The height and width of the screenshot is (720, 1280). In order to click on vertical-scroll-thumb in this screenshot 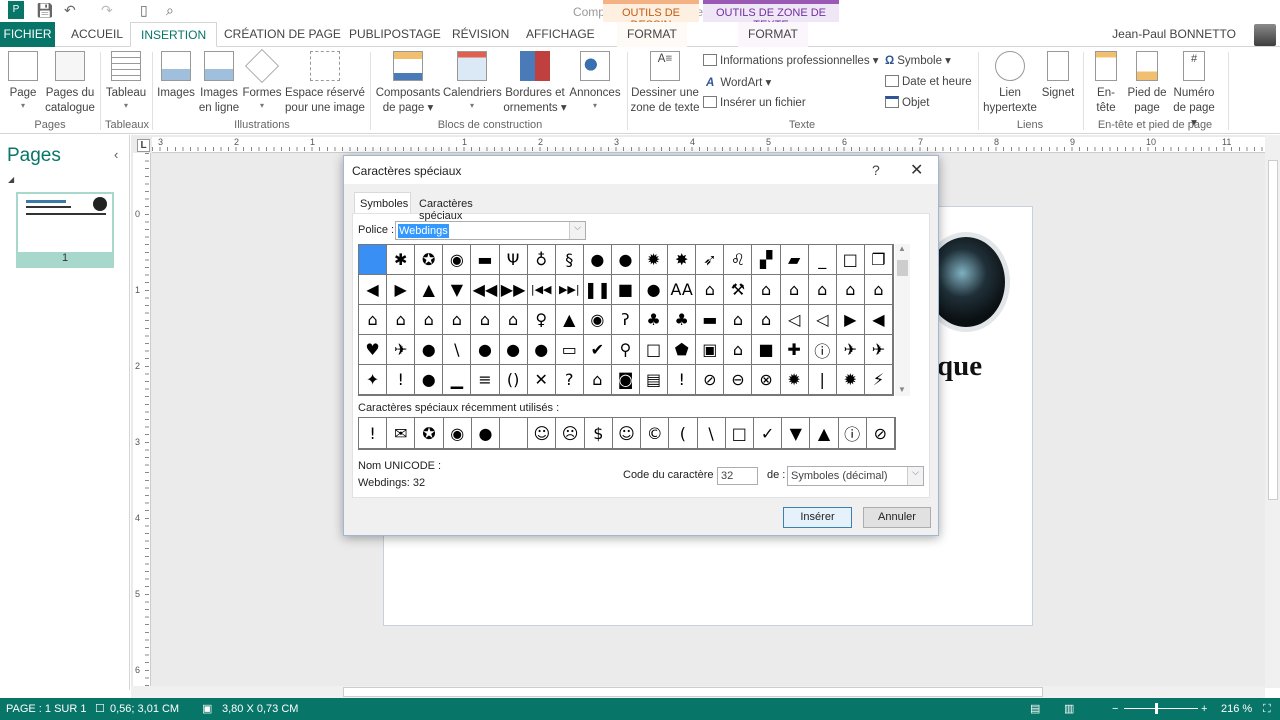, I will do `click(1273, 330)`.